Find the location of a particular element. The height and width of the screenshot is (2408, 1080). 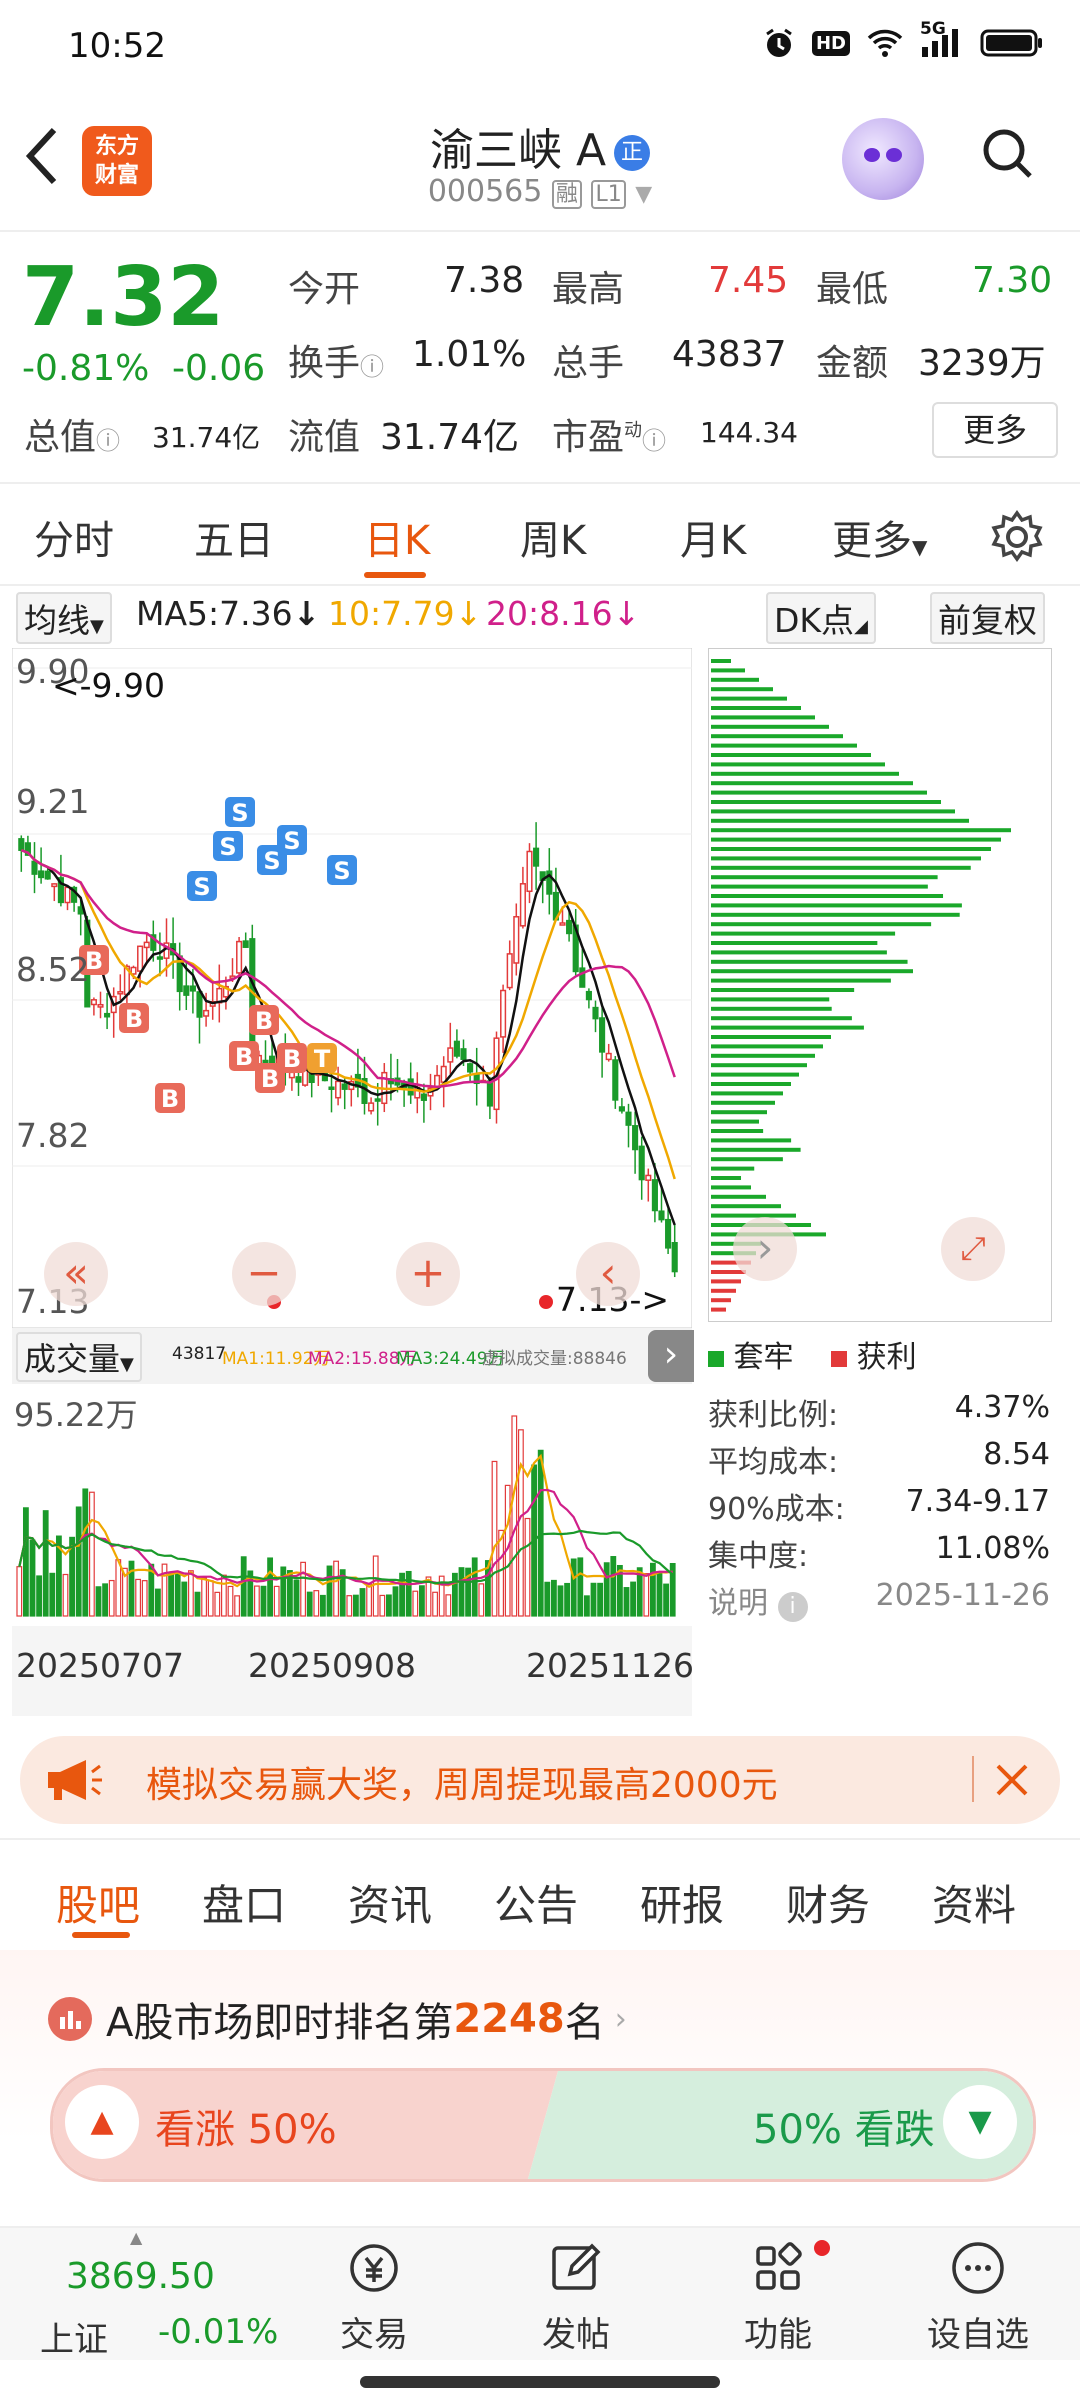

nav-post: 发帖 is located at coordinates (576, 2297).